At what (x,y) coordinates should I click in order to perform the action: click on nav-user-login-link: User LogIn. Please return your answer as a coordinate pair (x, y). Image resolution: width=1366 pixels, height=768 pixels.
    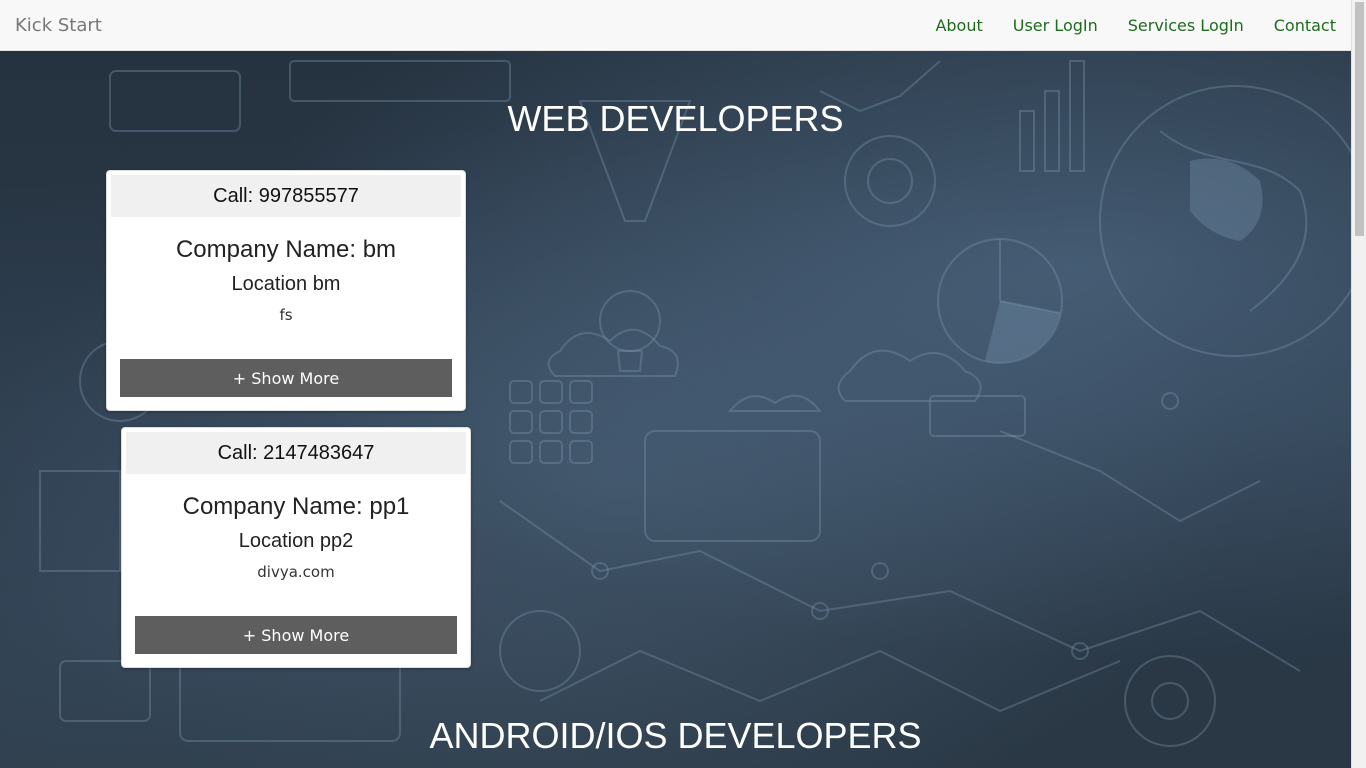
    Looking at the image, I should click on (1055, 25).